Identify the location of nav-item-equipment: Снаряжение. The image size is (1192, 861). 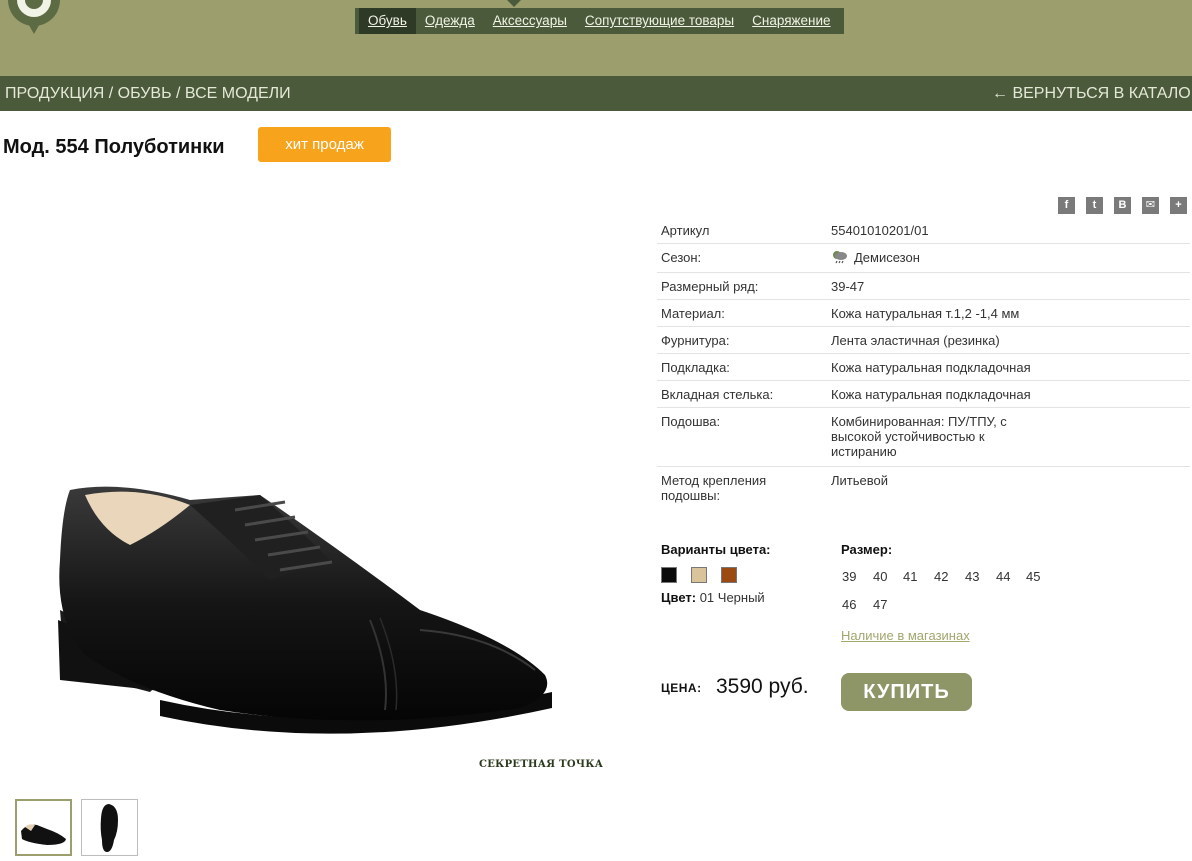
(791, 21).